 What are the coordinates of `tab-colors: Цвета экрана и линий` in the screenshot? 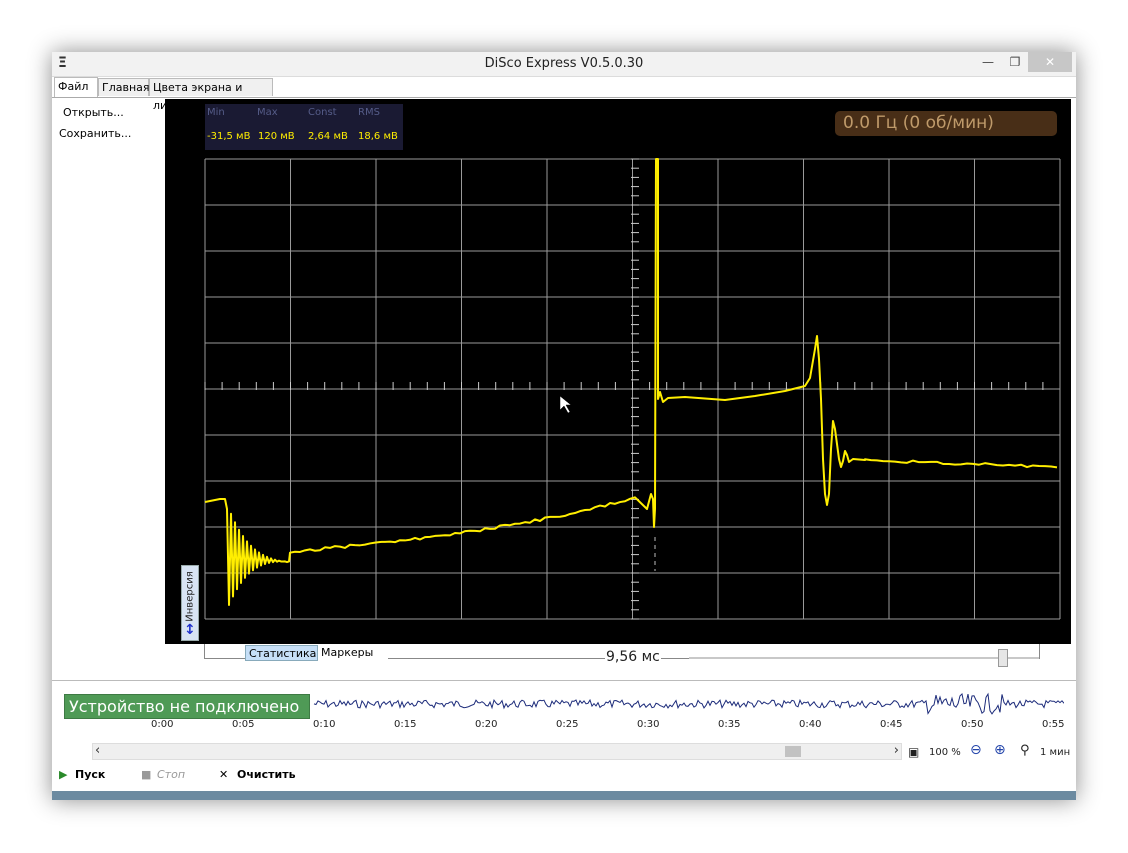 It's located at (211, 95).